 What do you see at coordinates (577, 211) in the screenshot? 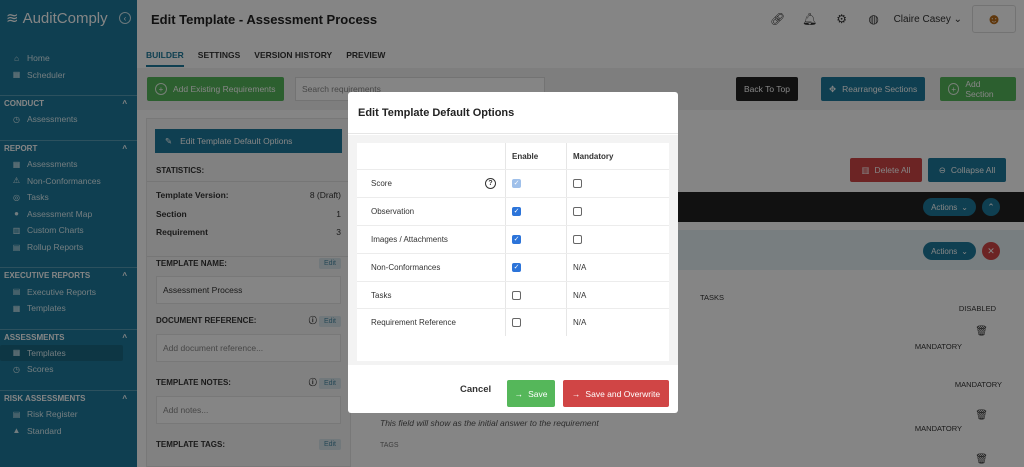
I see `observation-mandatory-checkbox` at bounding box center [577, 211].